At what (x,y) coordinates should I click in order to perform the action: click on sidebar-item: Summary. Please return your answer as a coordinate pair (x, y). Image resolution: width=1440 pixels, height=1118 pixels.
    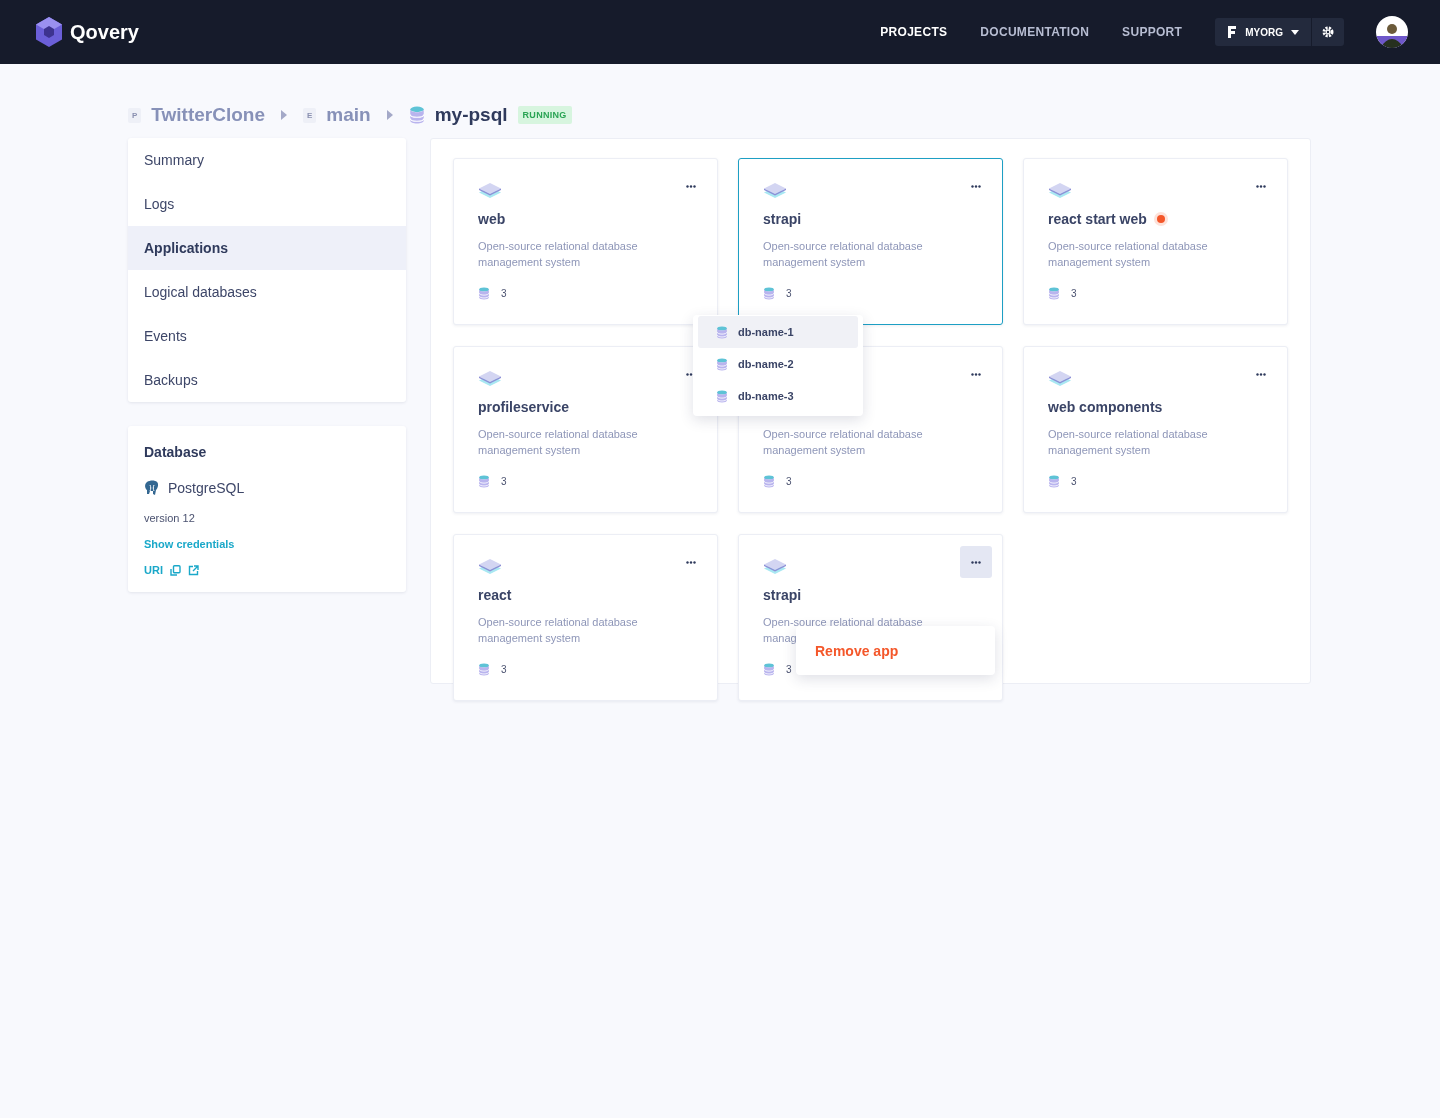
    Looking at the image, I should click on (267, 160).